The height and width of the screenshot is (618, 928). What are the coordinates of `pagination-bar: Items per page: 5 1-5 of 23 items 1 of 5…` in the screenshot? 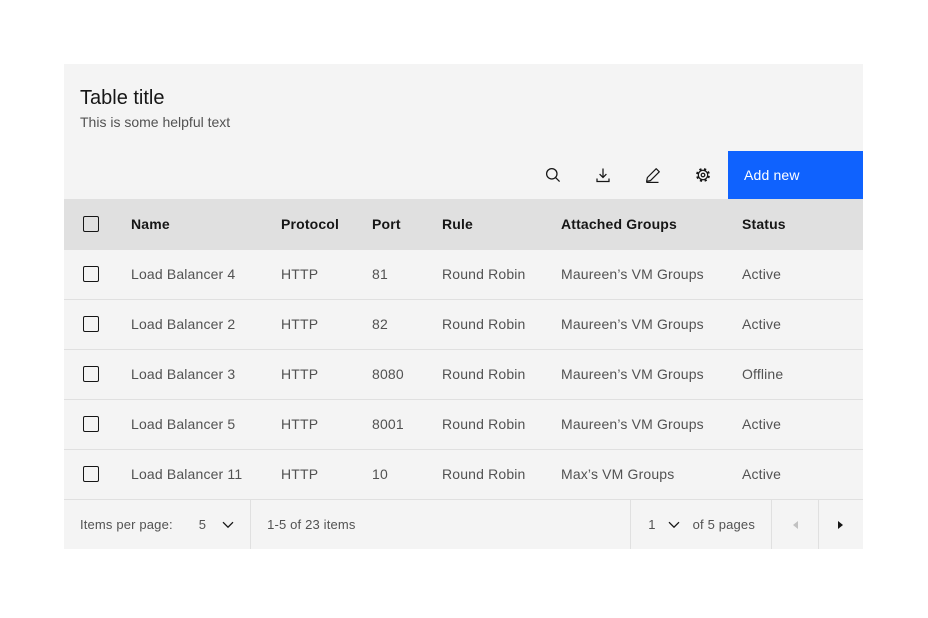 It's located at (463, 524).